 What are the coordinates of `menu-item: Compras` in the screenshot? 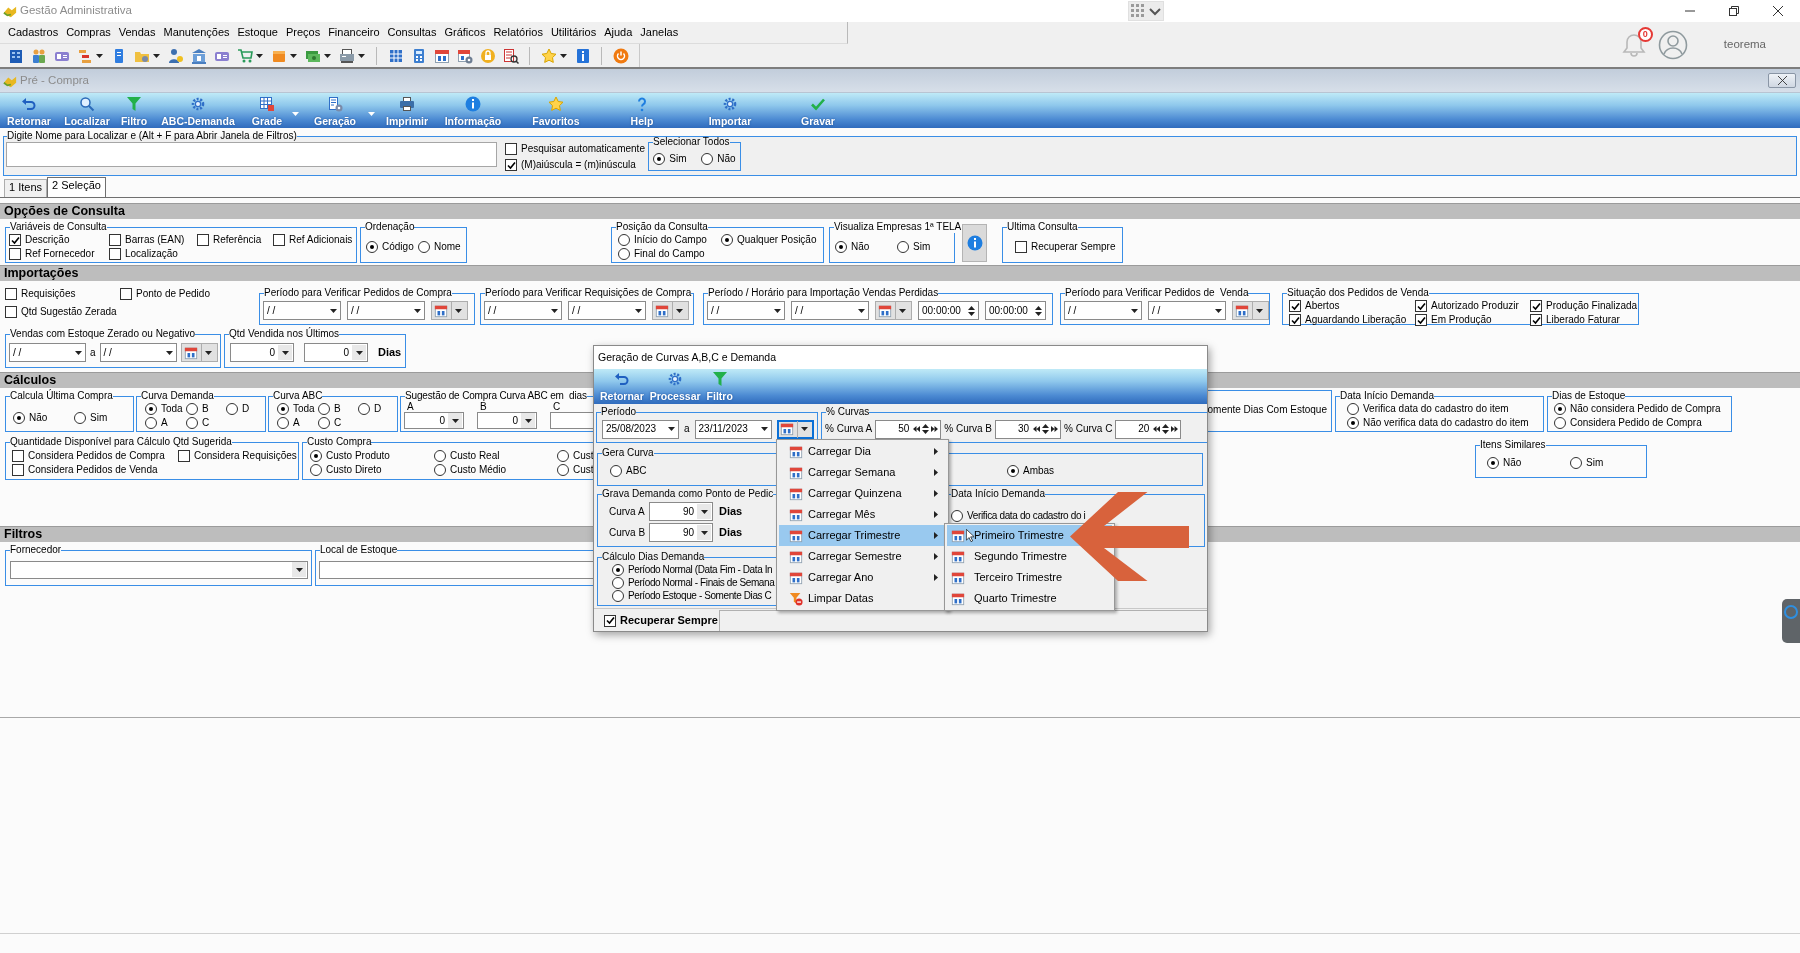 It's located at (88, 32).